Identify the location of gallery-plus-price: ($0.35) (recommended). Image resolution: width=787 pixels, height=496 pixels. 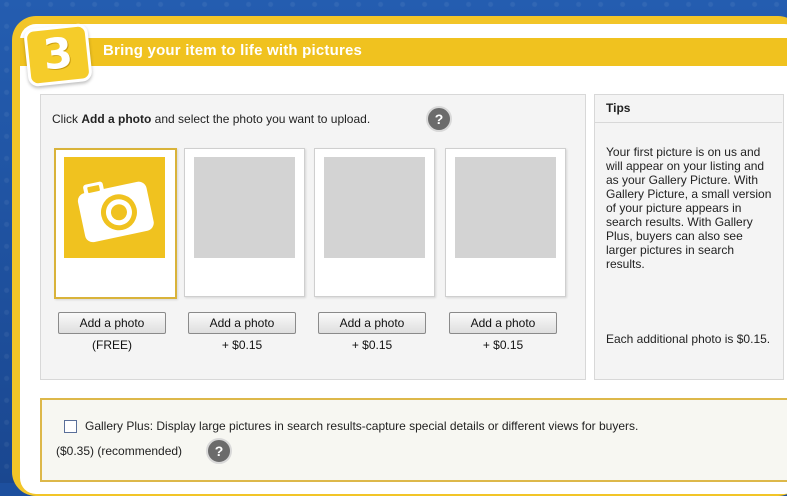
(119, 451).